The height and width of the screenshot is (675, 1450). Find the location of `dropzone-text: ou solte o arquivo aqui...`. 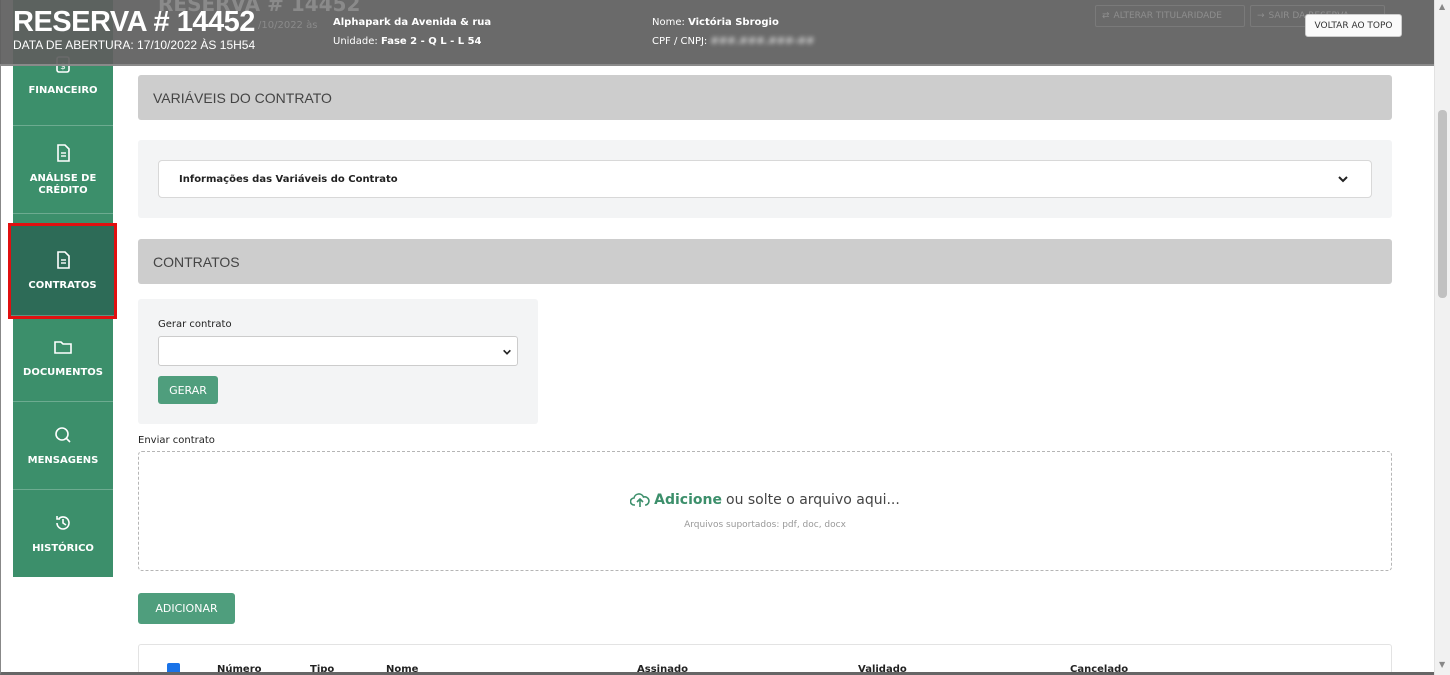

dropzone-text: ou solte o arquivo aqui... is located at coordinates (813, 500).